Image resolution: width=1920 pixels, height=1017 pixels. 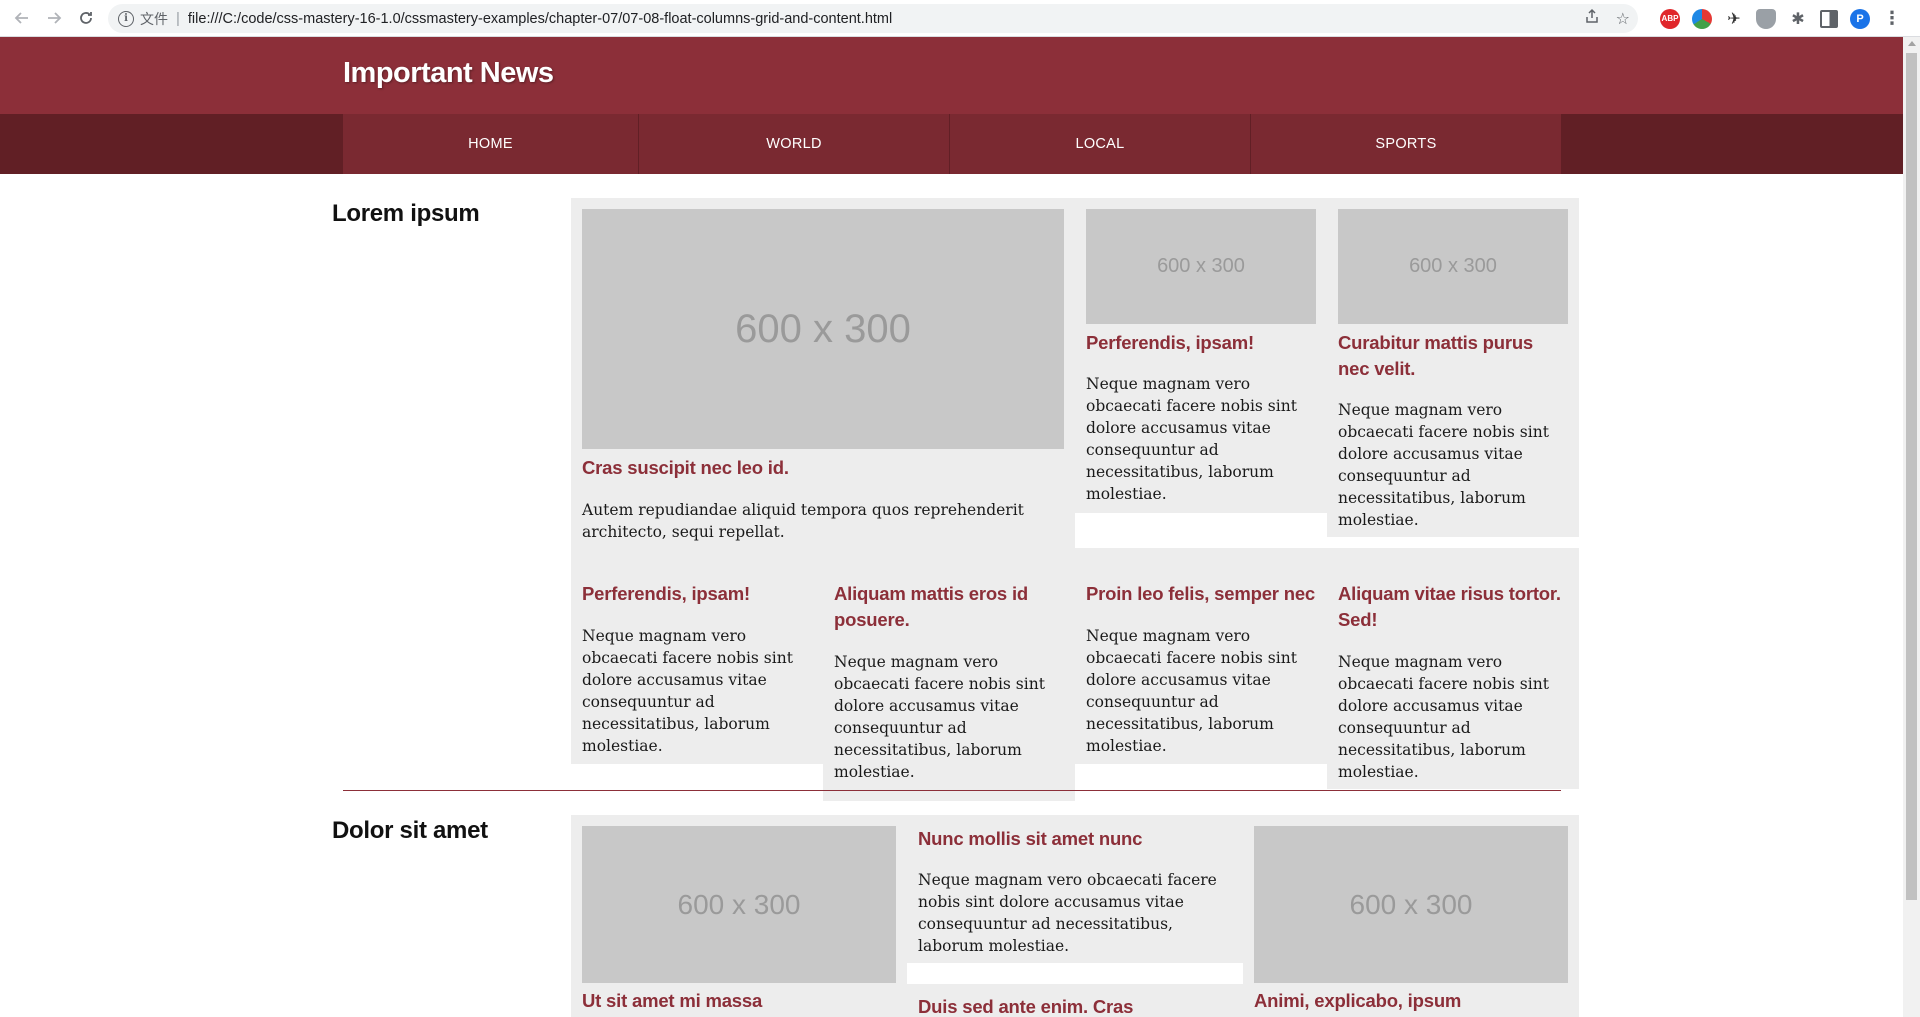 What do you see at coordinates (491, 144) in the screenshot?
I see `nav-home: HOME` at bounding box center [491, 144].